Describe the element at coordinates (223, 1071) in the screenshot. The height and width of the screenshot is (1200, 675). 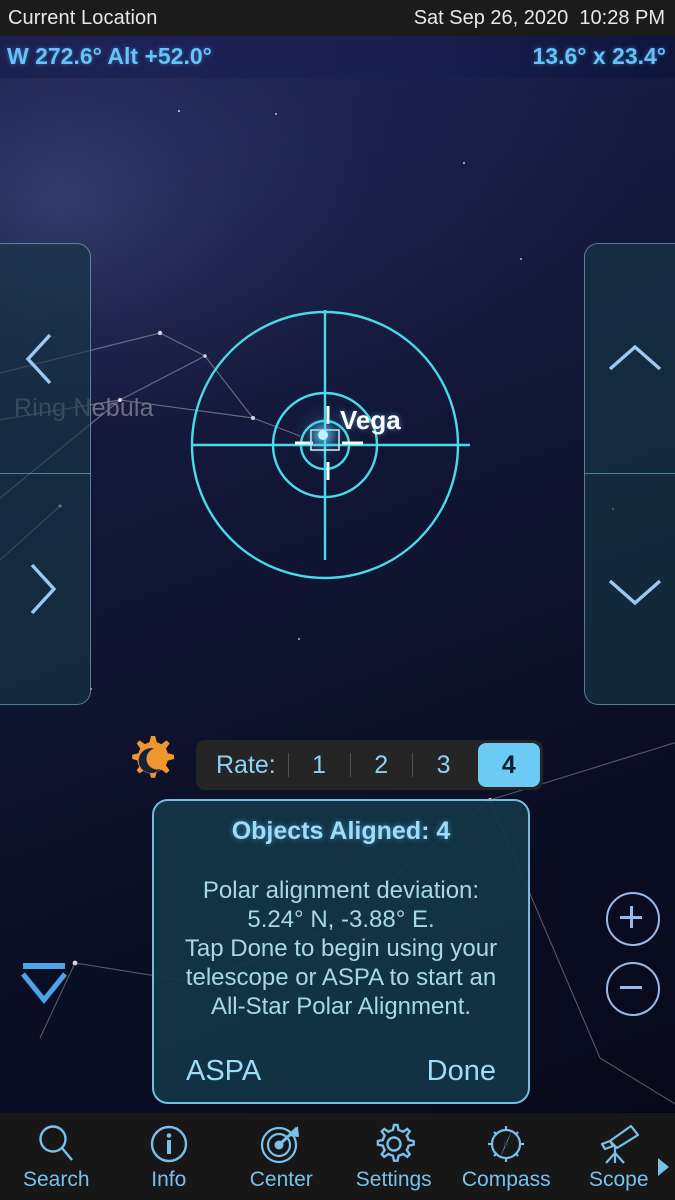
I see `aspa-button: ASPA` at that location.